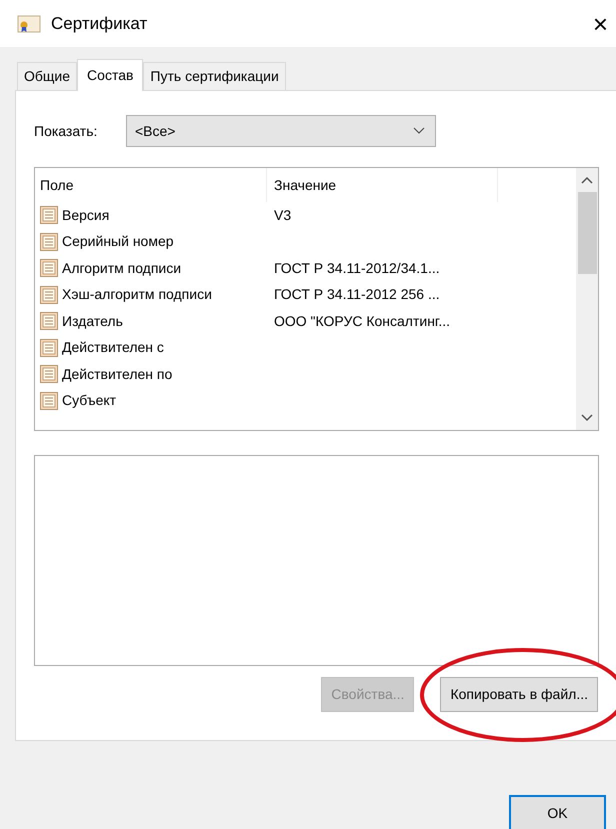 This screenshot has height=829, width=616. What do you see at coordinates (86, 215) in the screenshot?
I see `field-name: Версия` at bounding box center [86, 215].